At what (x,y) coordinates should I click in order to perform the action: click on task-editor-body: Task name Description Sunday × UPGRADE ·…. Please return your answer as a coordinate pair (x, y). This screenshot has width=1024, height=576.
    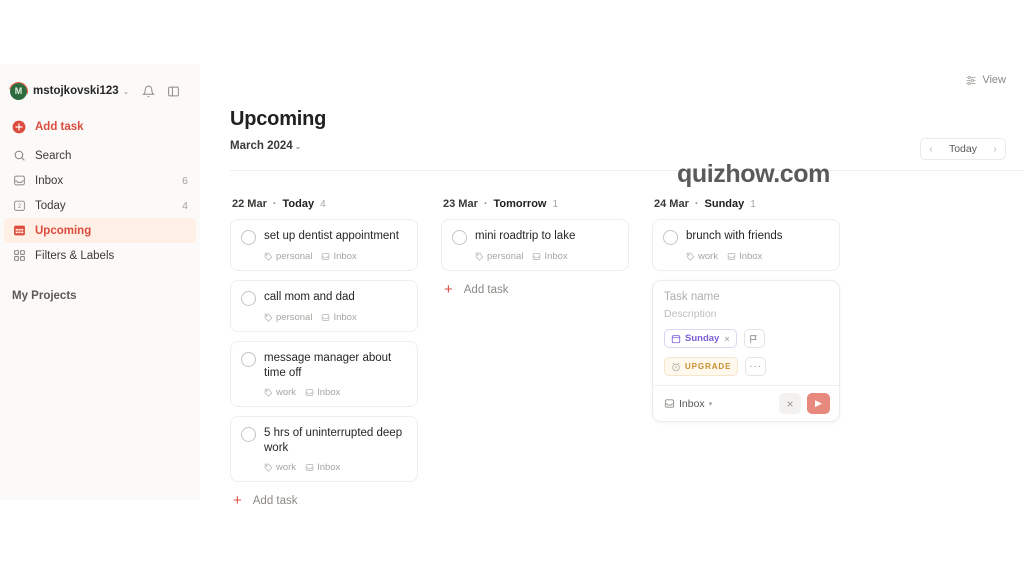
    Looking at the image, I should click on (746, 333).